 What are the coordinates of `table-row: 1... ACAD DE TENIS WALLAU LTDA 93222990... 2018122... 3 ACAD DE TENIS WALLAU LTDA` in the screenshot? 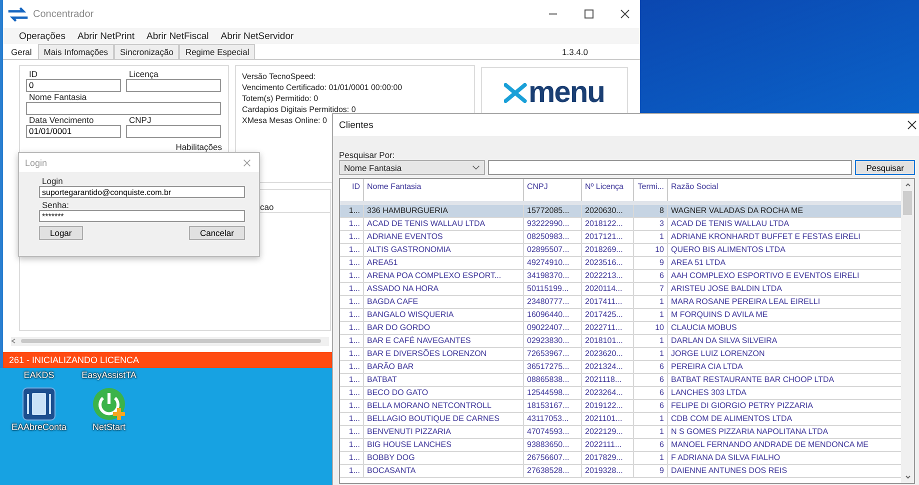 It's located at (620, 224).